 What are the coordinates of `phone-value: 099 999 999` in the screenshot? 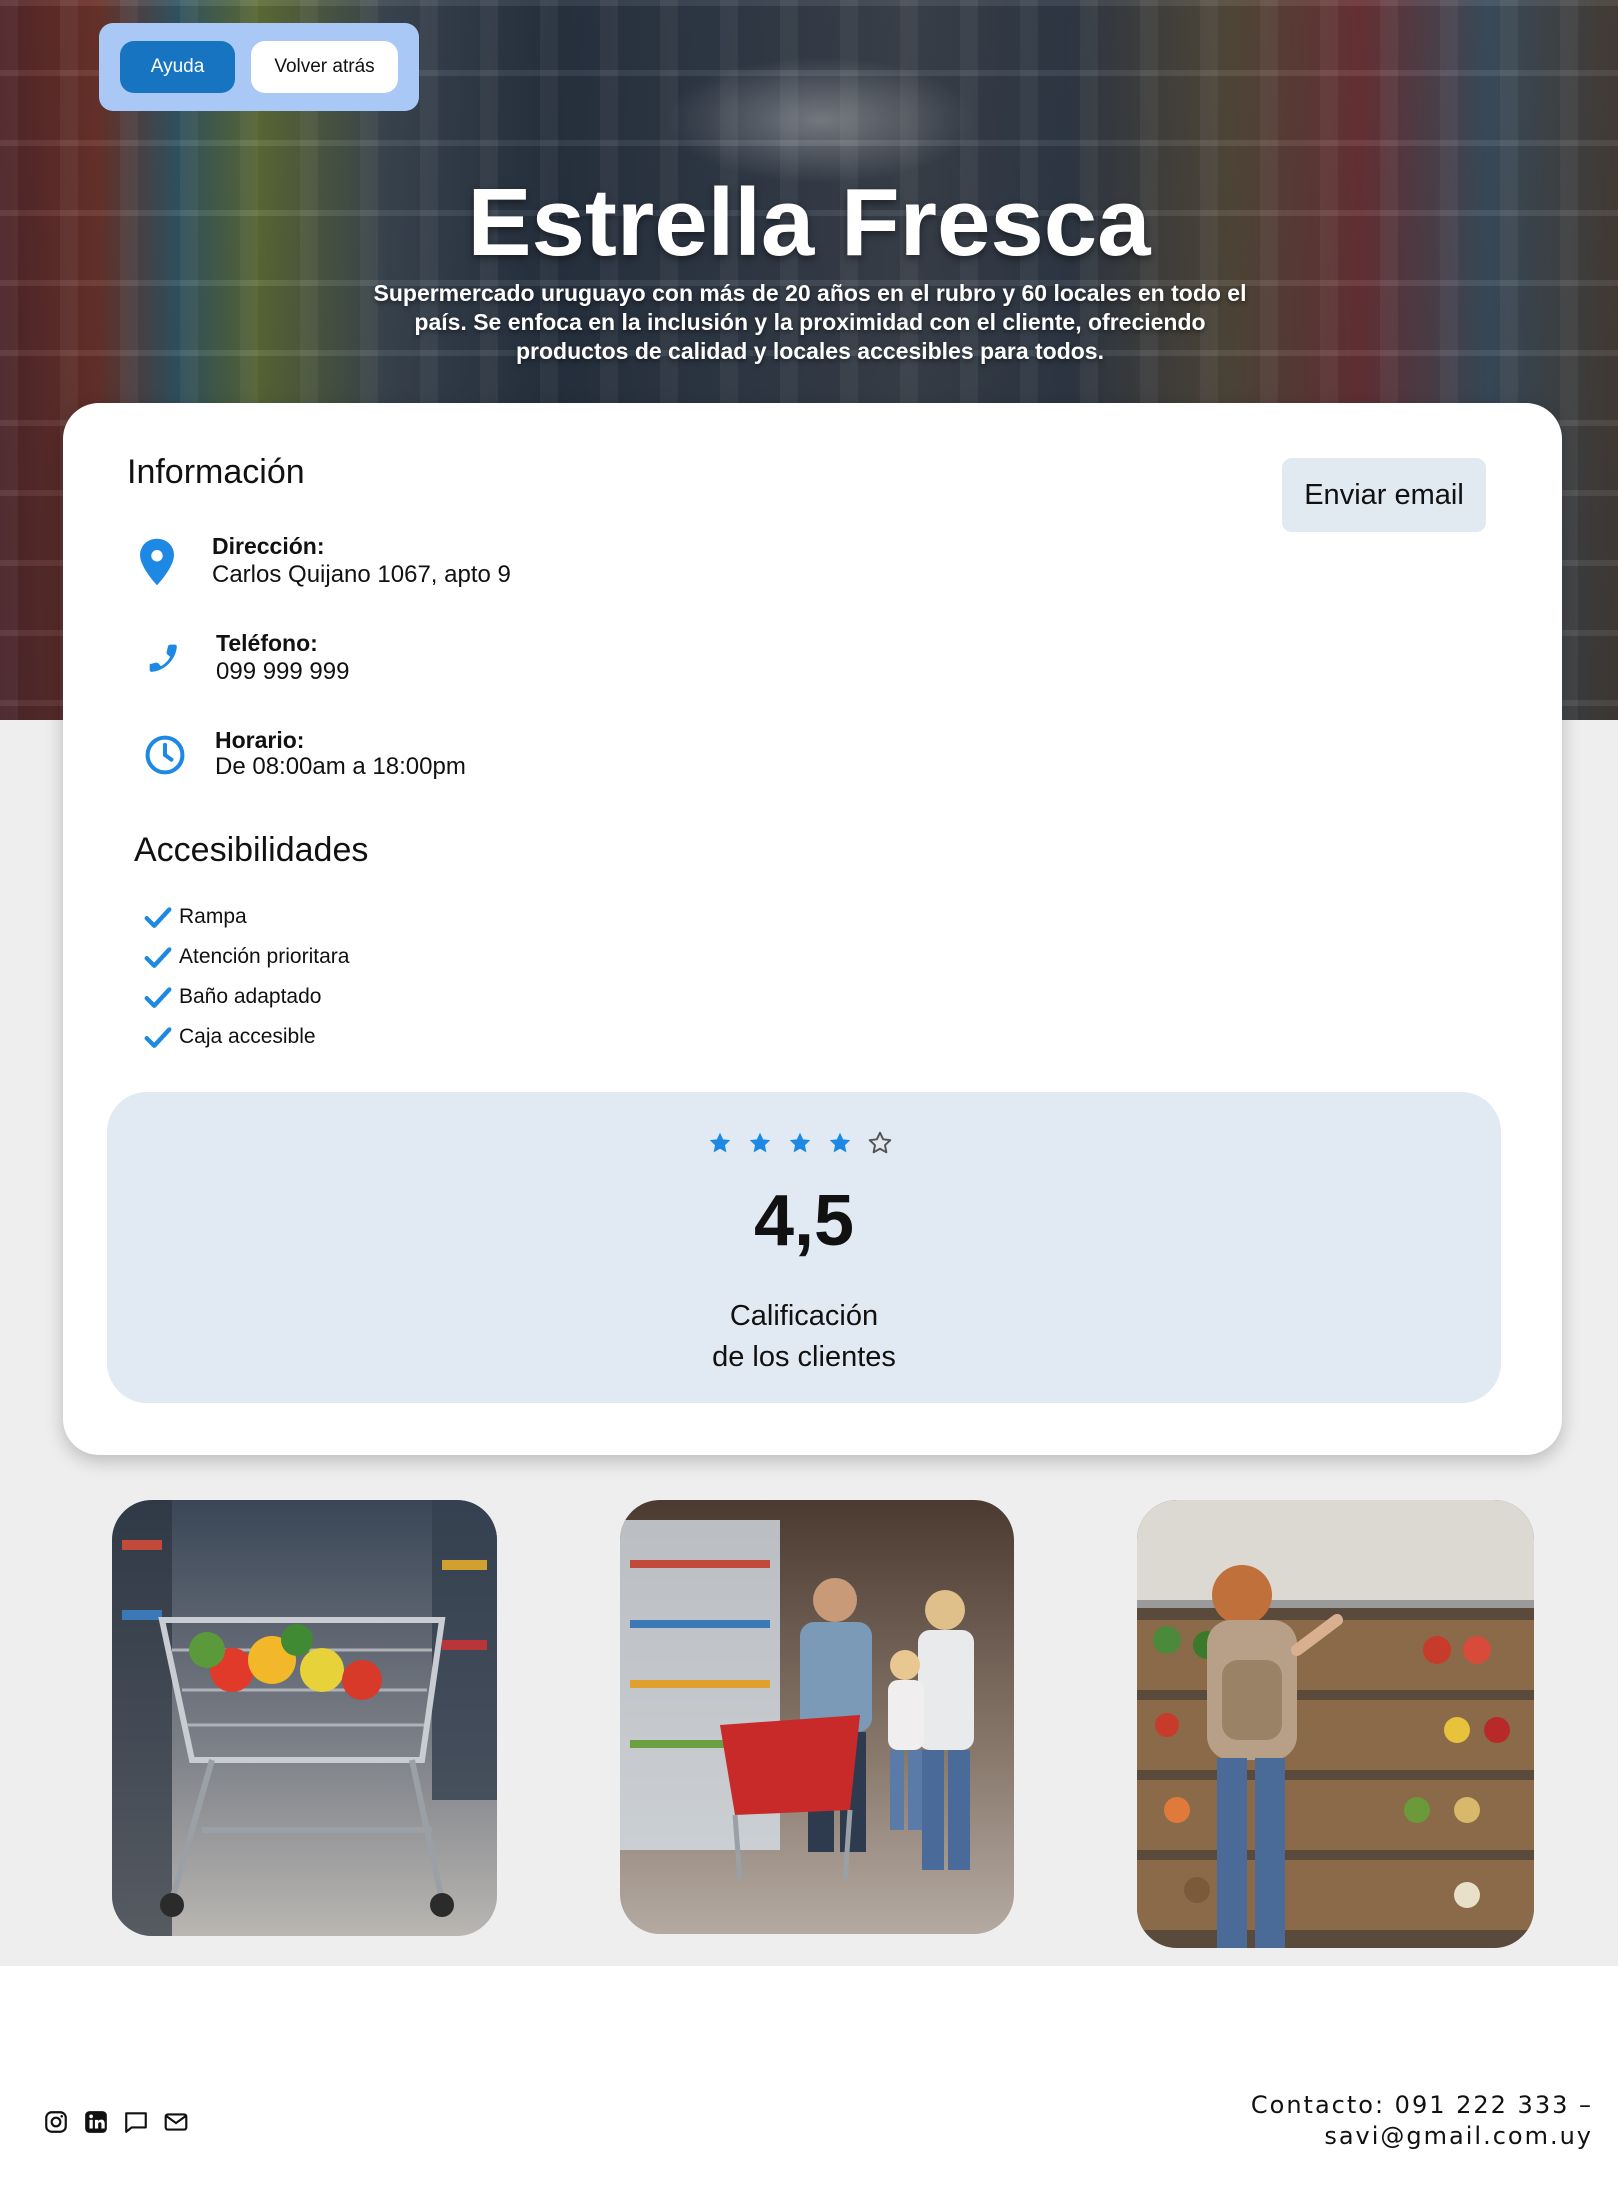 It's located at (283, 671).